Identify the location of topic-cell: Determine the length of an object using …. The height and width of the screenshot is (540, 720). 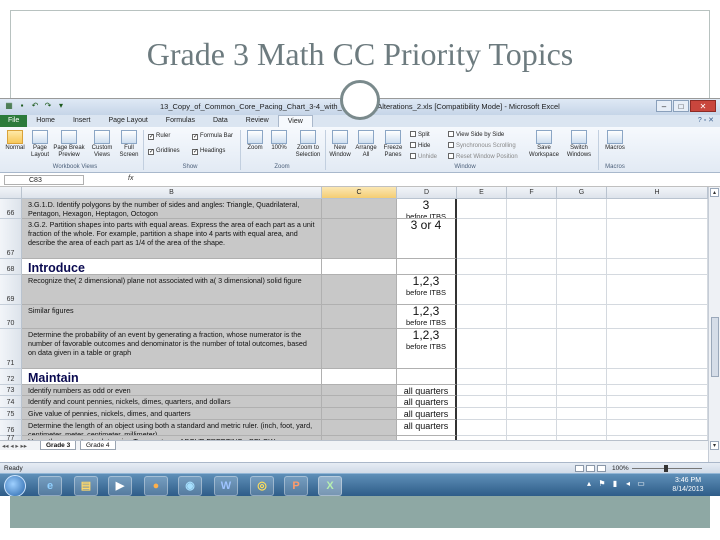
(172, 428).